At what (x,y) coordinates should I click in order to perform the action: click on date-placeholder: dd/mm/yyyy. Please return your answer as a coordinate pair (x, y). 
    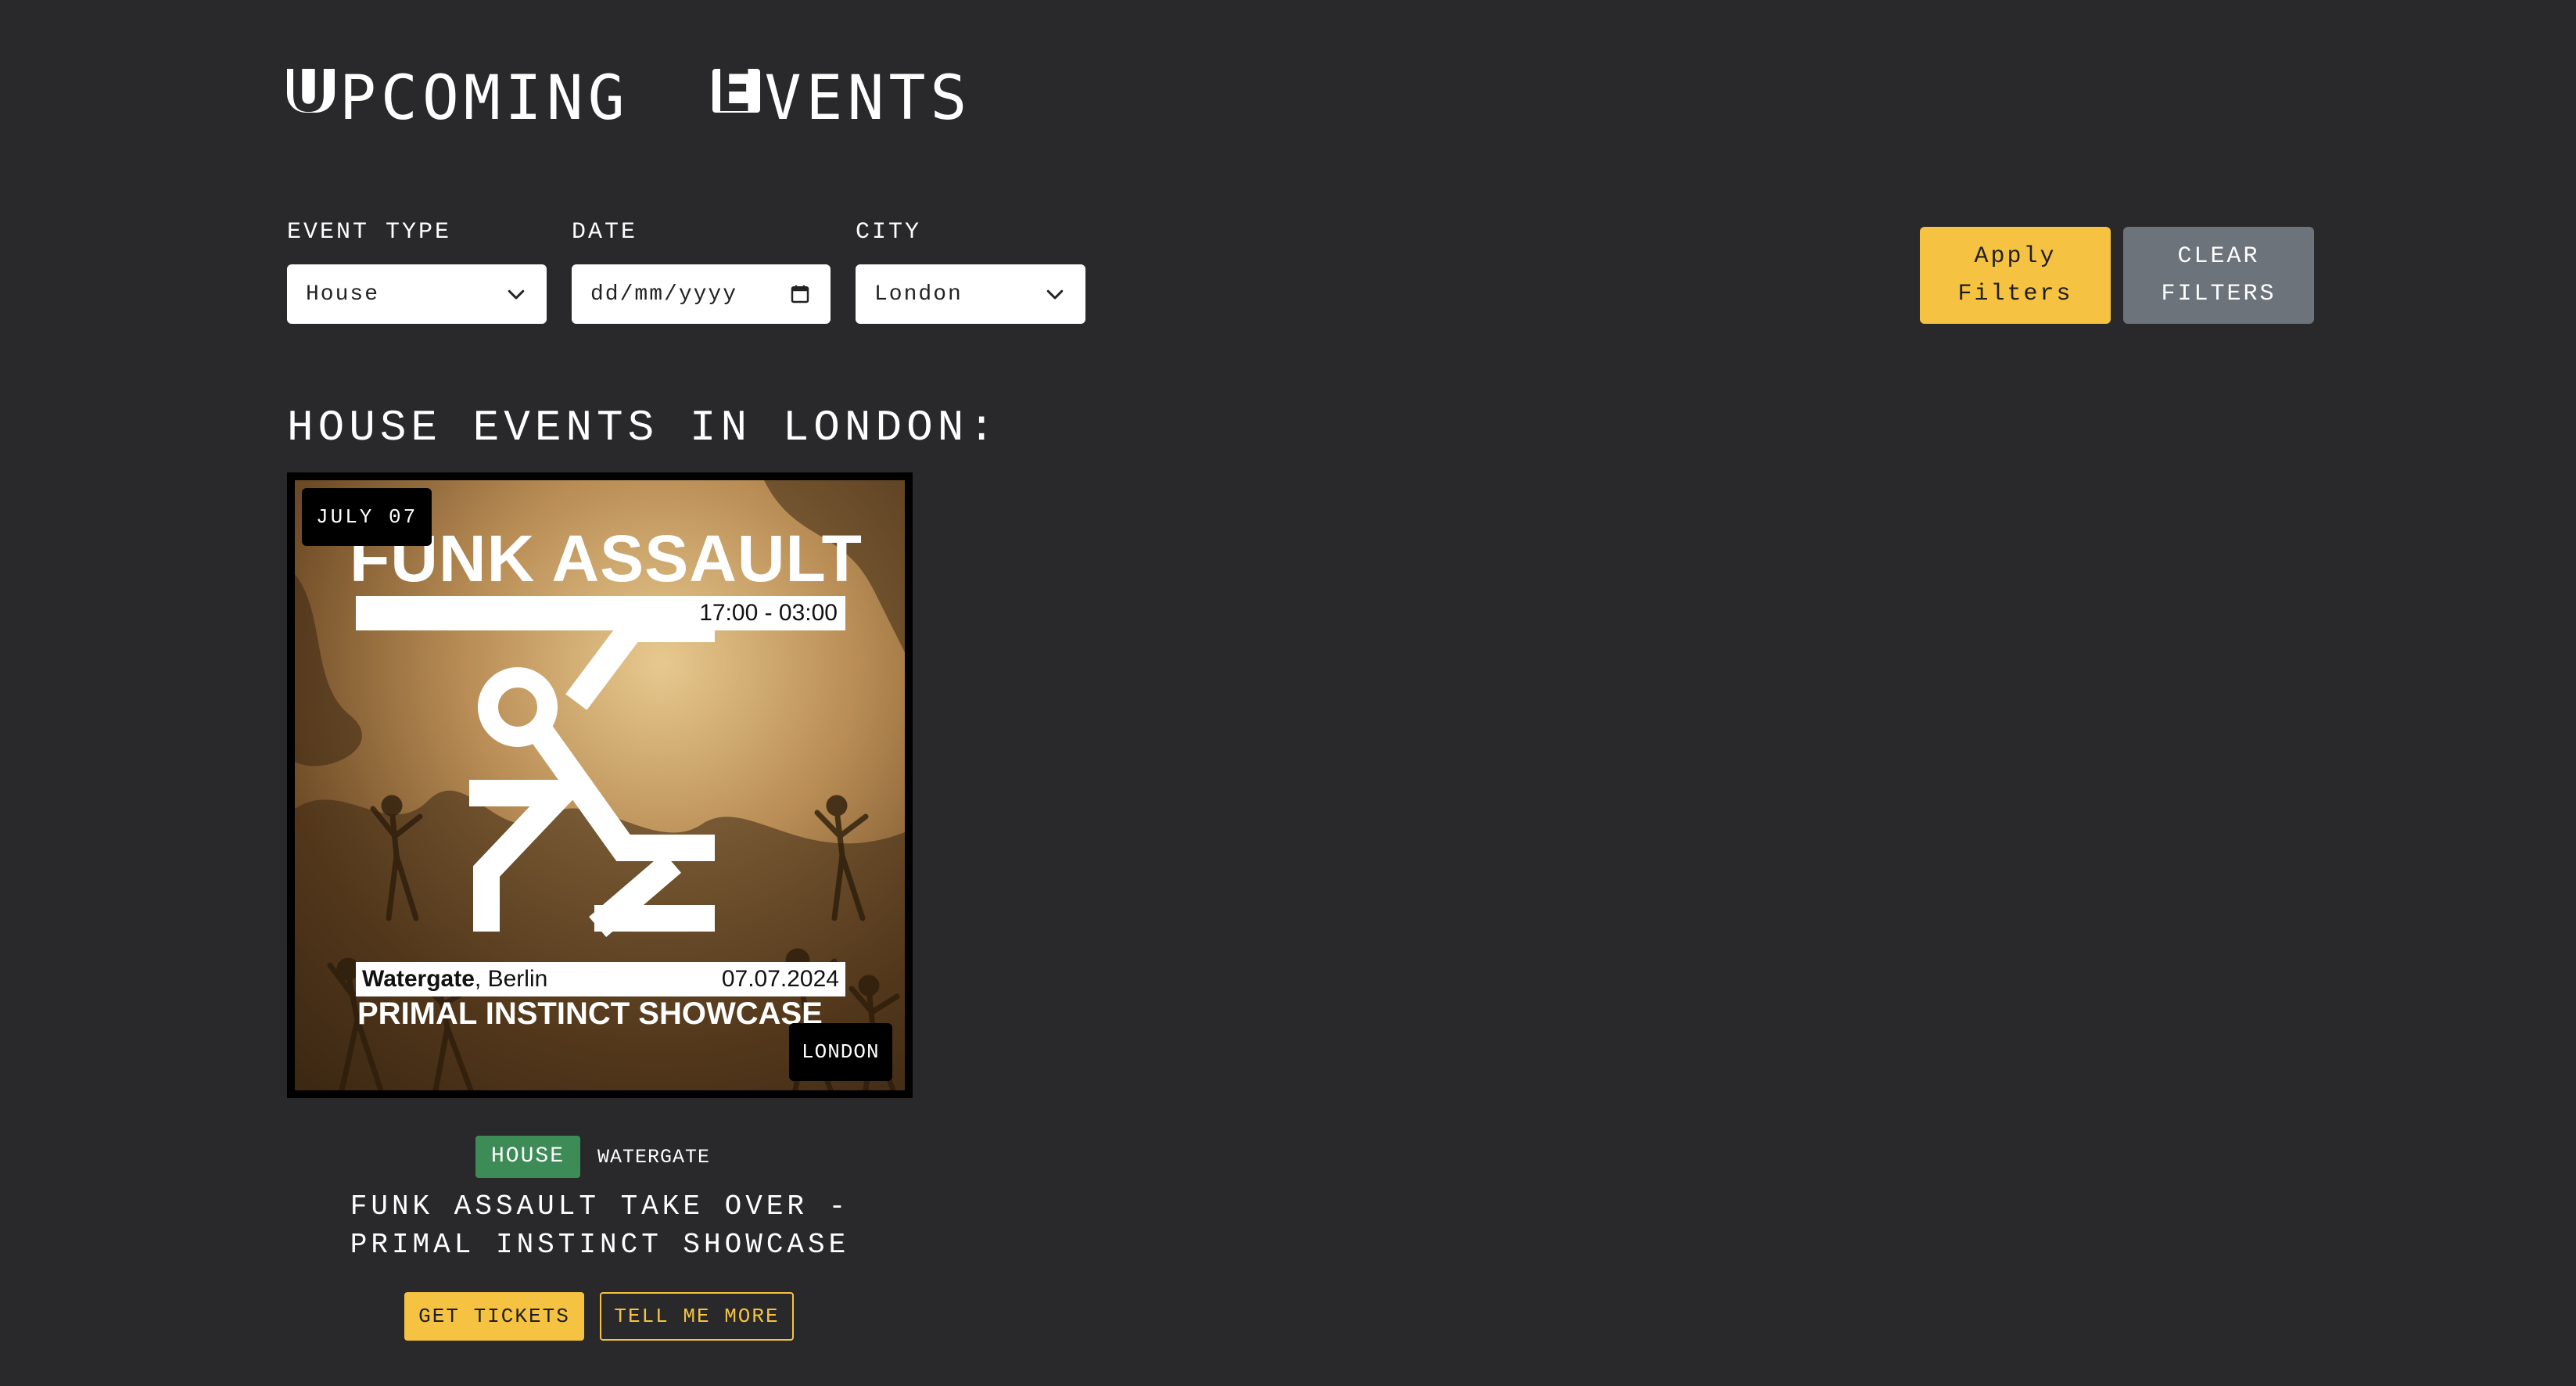
    Looking at the image, I should click on (664, 295).